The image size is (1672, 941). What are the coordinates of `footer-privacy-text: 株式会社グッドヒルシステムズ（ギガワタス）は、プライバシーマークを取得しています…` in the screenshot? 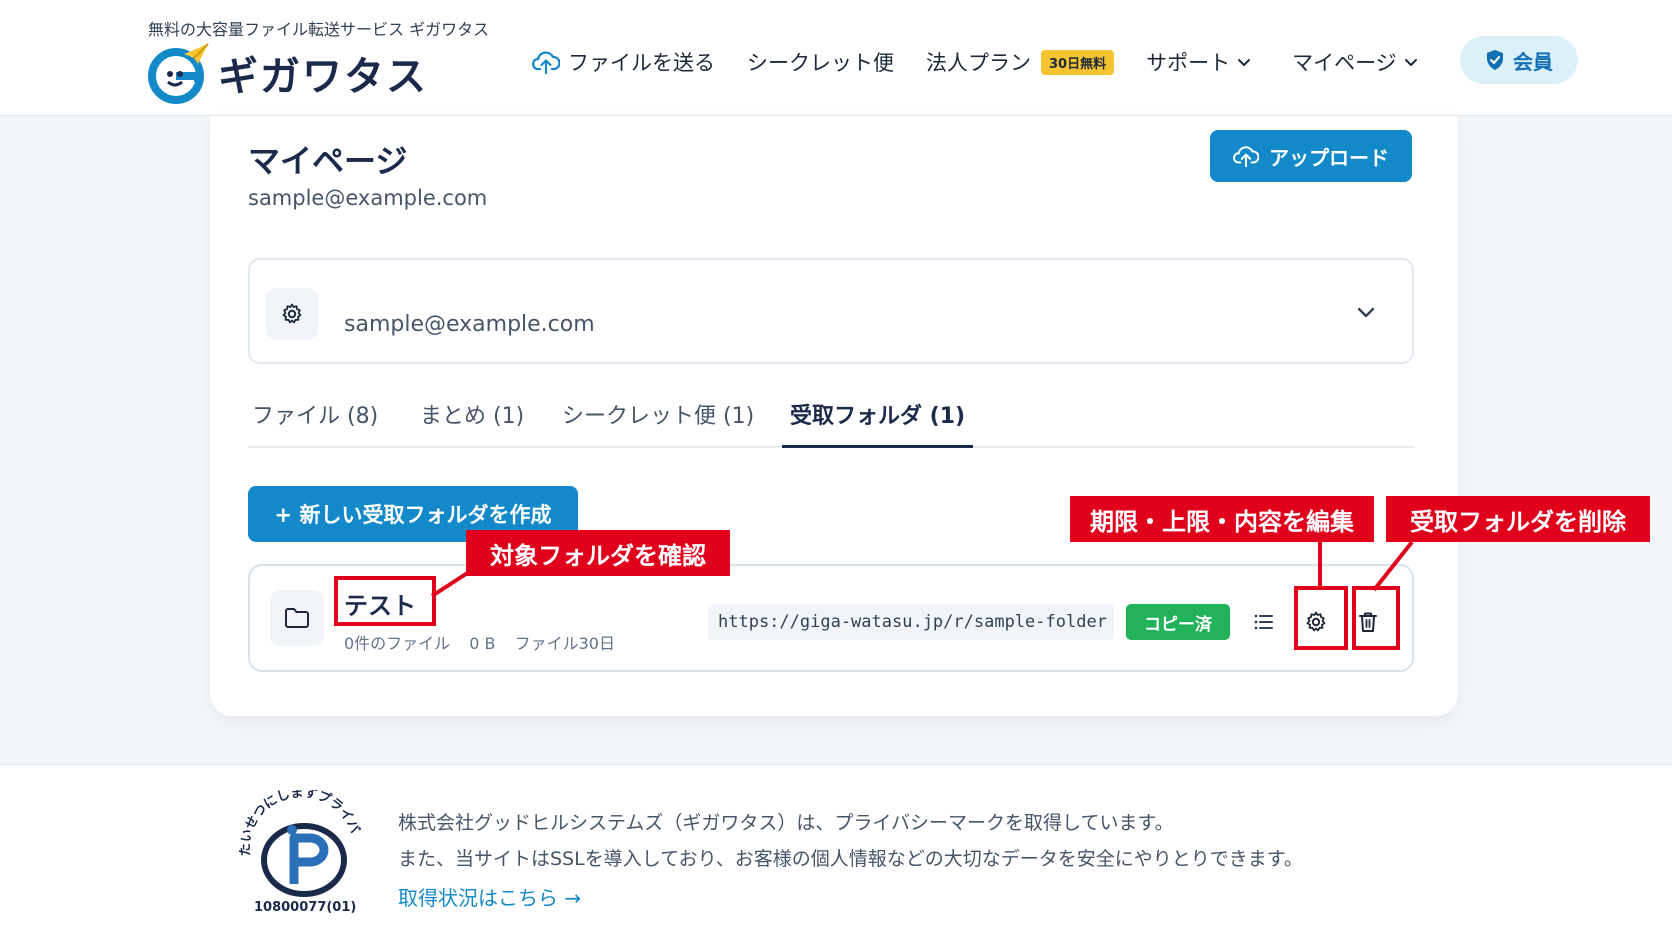 It's located at (786, 823).